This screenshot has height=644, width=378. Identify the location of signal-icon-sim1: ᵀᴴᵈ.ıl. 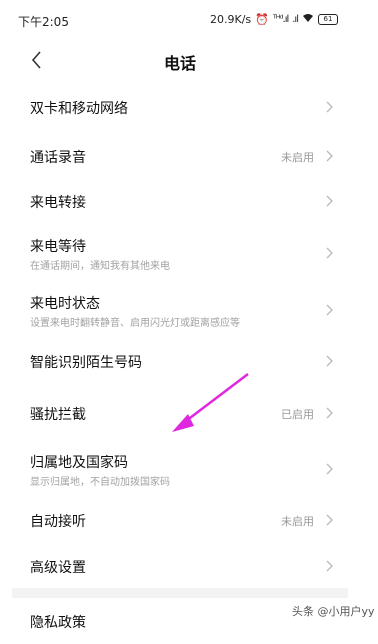
(280, 19).